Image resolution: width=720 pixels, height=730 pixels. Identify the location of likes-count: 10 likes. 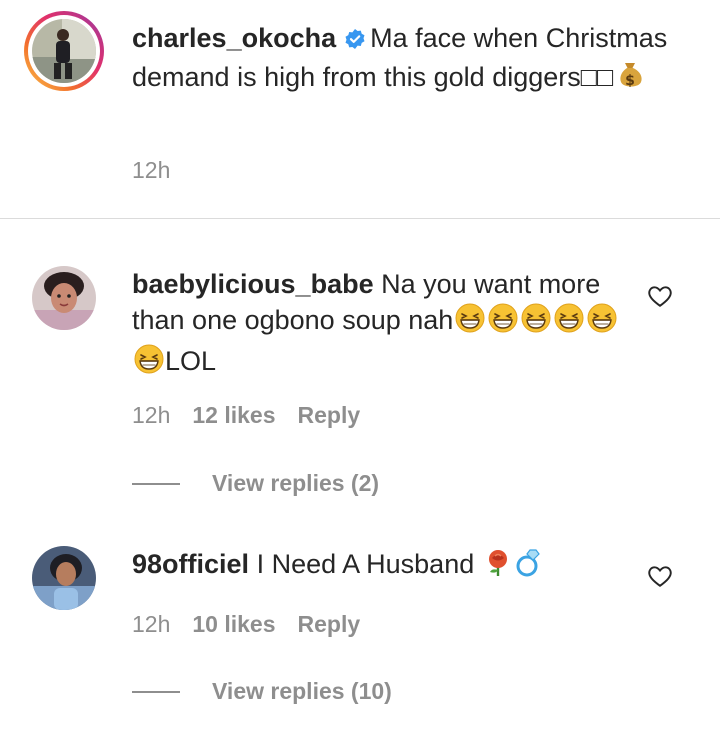
(233, 624).